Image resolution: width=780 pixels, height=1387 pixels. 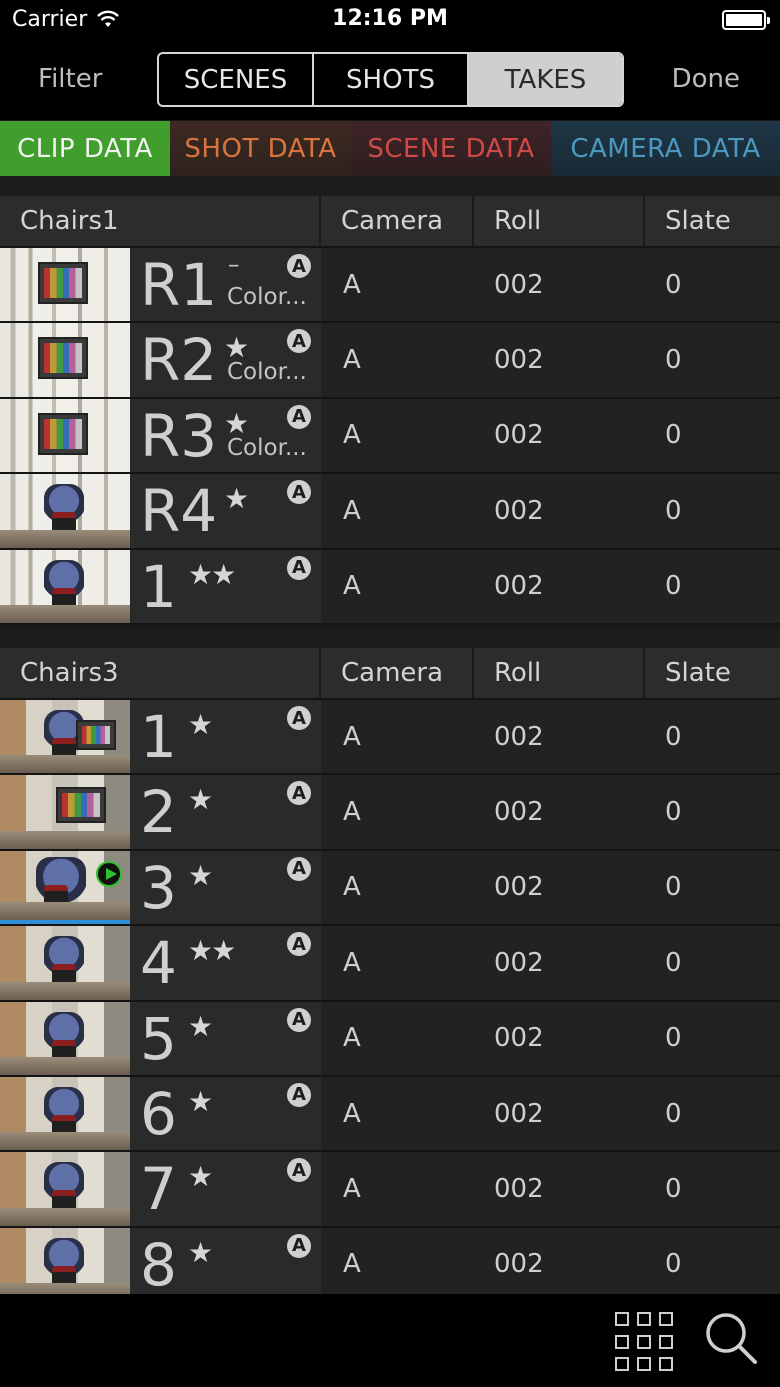 I want to click on section-header: Chairs3 Camera Roll Slate, so click(x=390, y=674).